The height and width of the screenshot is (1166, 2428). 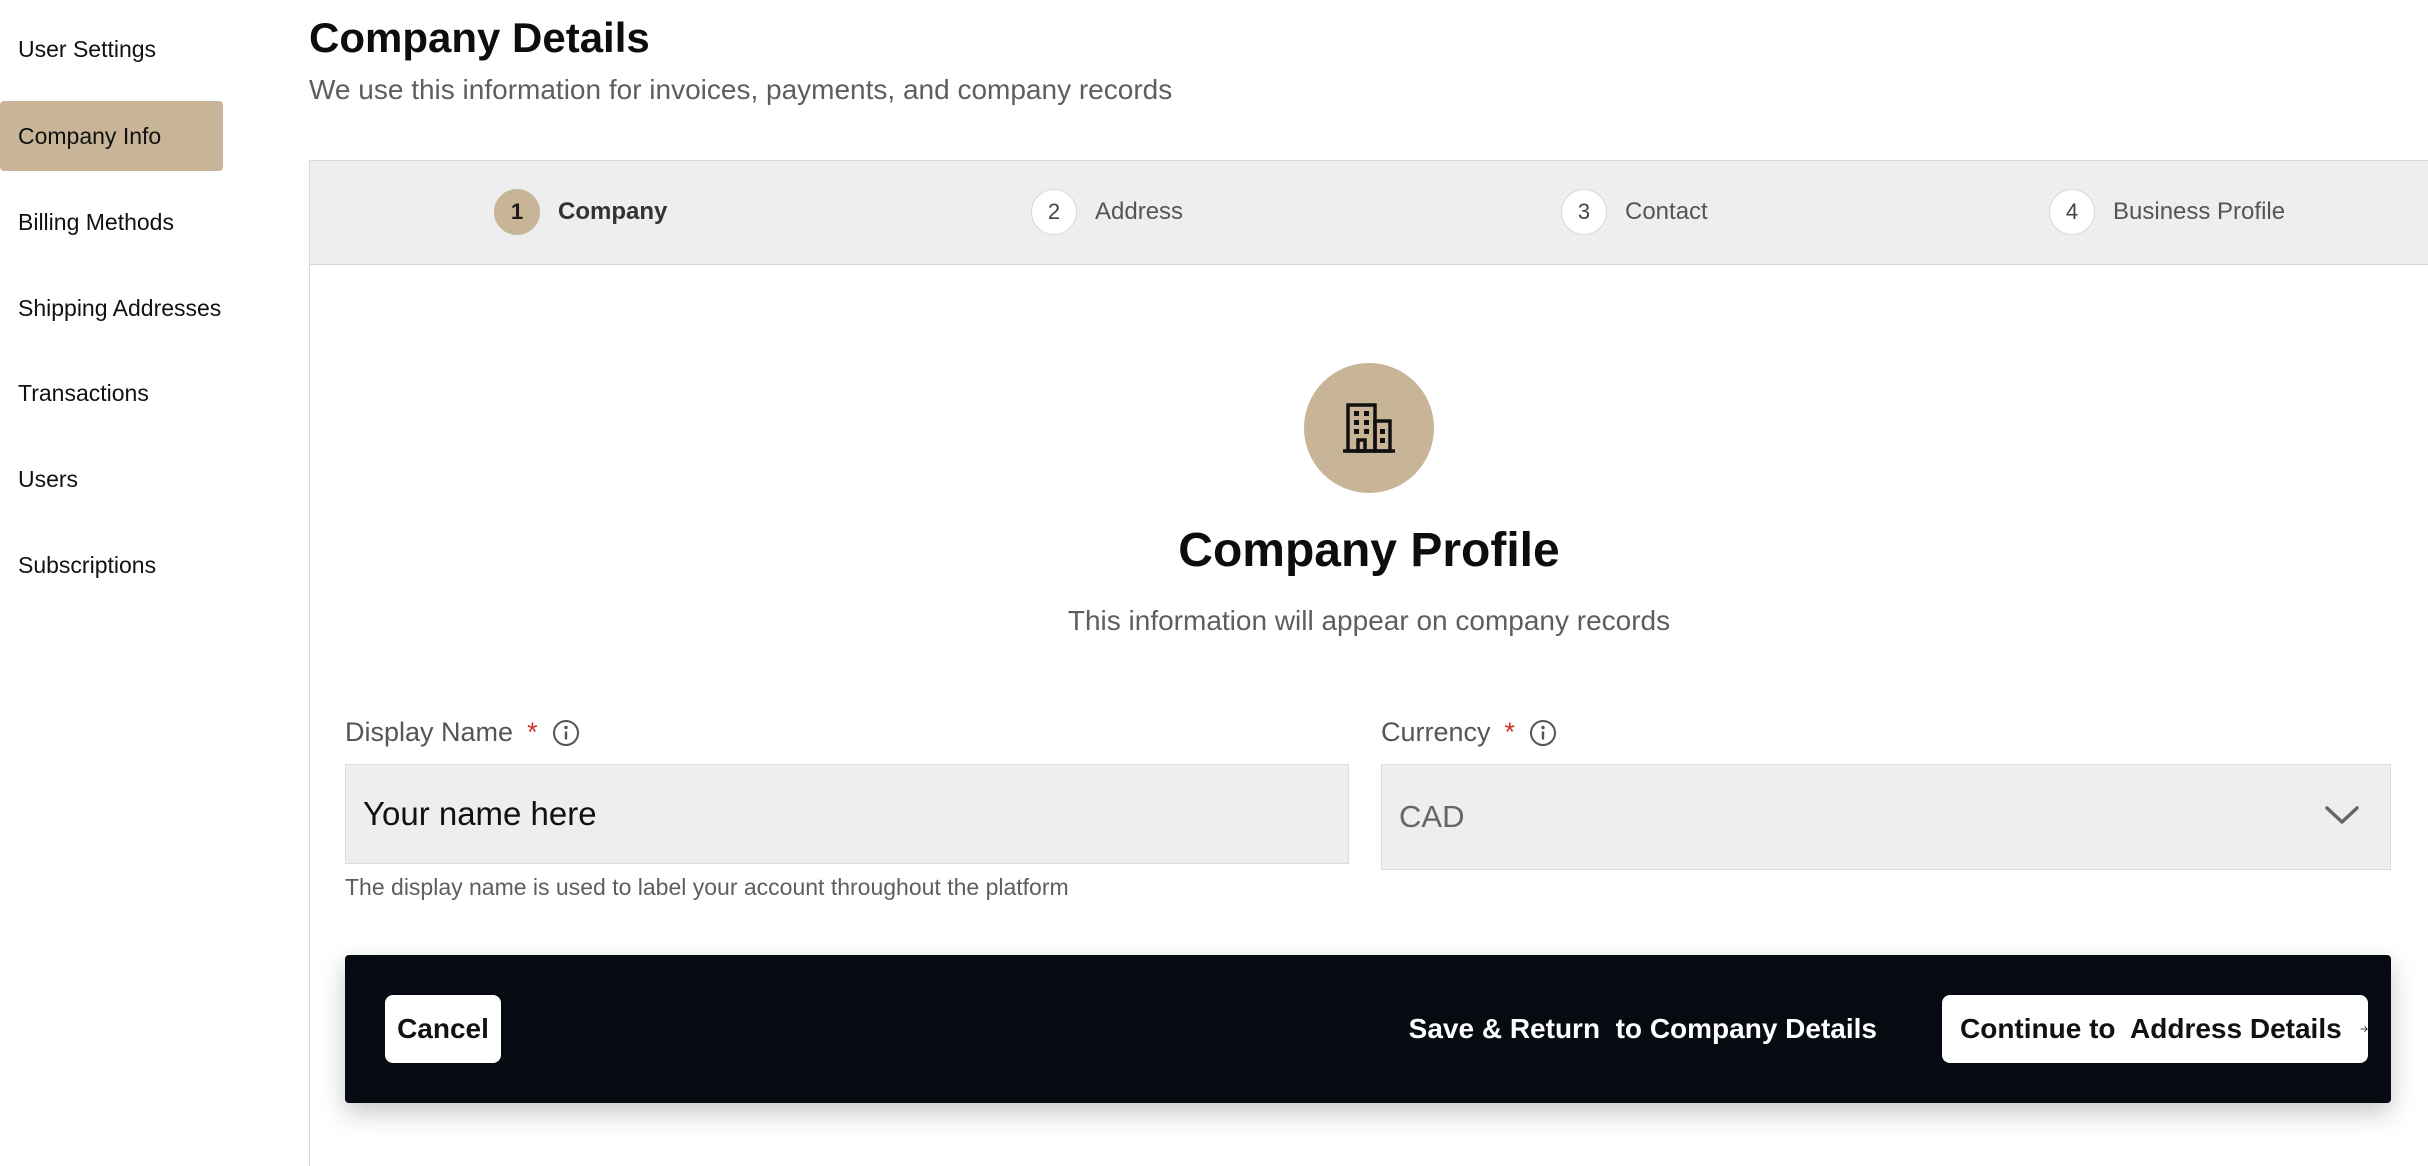 I want to click on step-number: 3, so click(x=1584, y=212).